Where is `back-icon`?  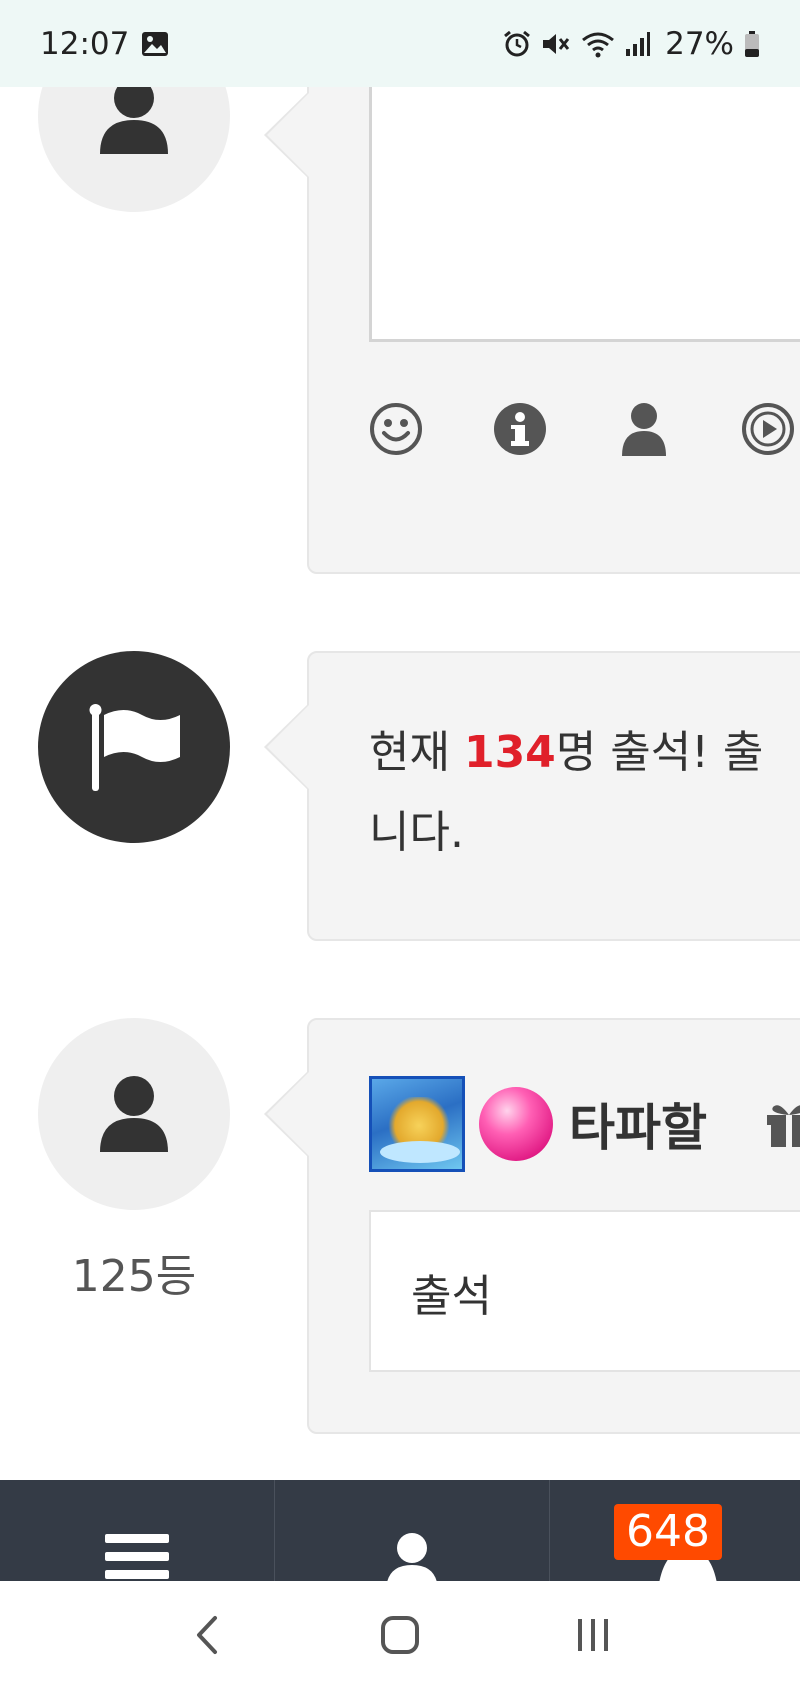 back-icon is located at coordinates (206, 1635).